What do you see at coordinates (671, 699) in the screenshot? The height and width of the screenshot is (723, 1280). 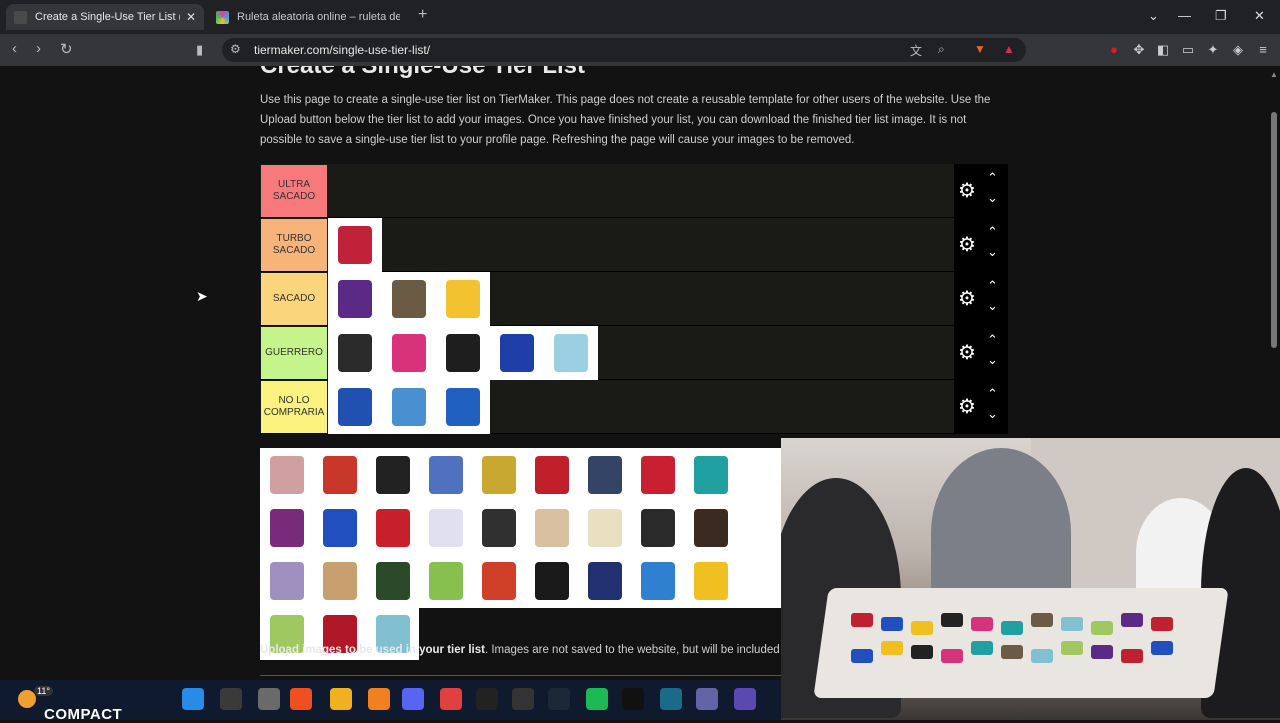 I see `terminal-icon` at bounding box center [671, 699].